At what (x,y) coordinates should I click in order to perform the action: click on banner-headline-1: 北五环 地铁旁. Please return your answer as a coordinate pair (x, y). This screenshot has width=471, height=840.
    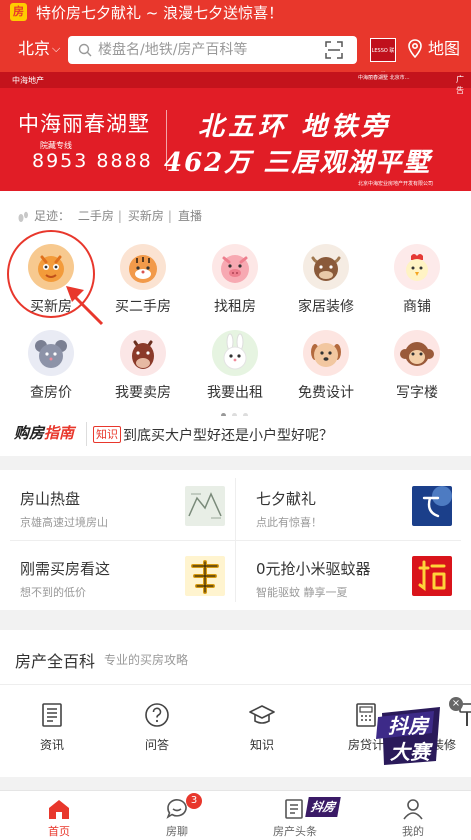
    Looking at the image, I should click on (295, 127).